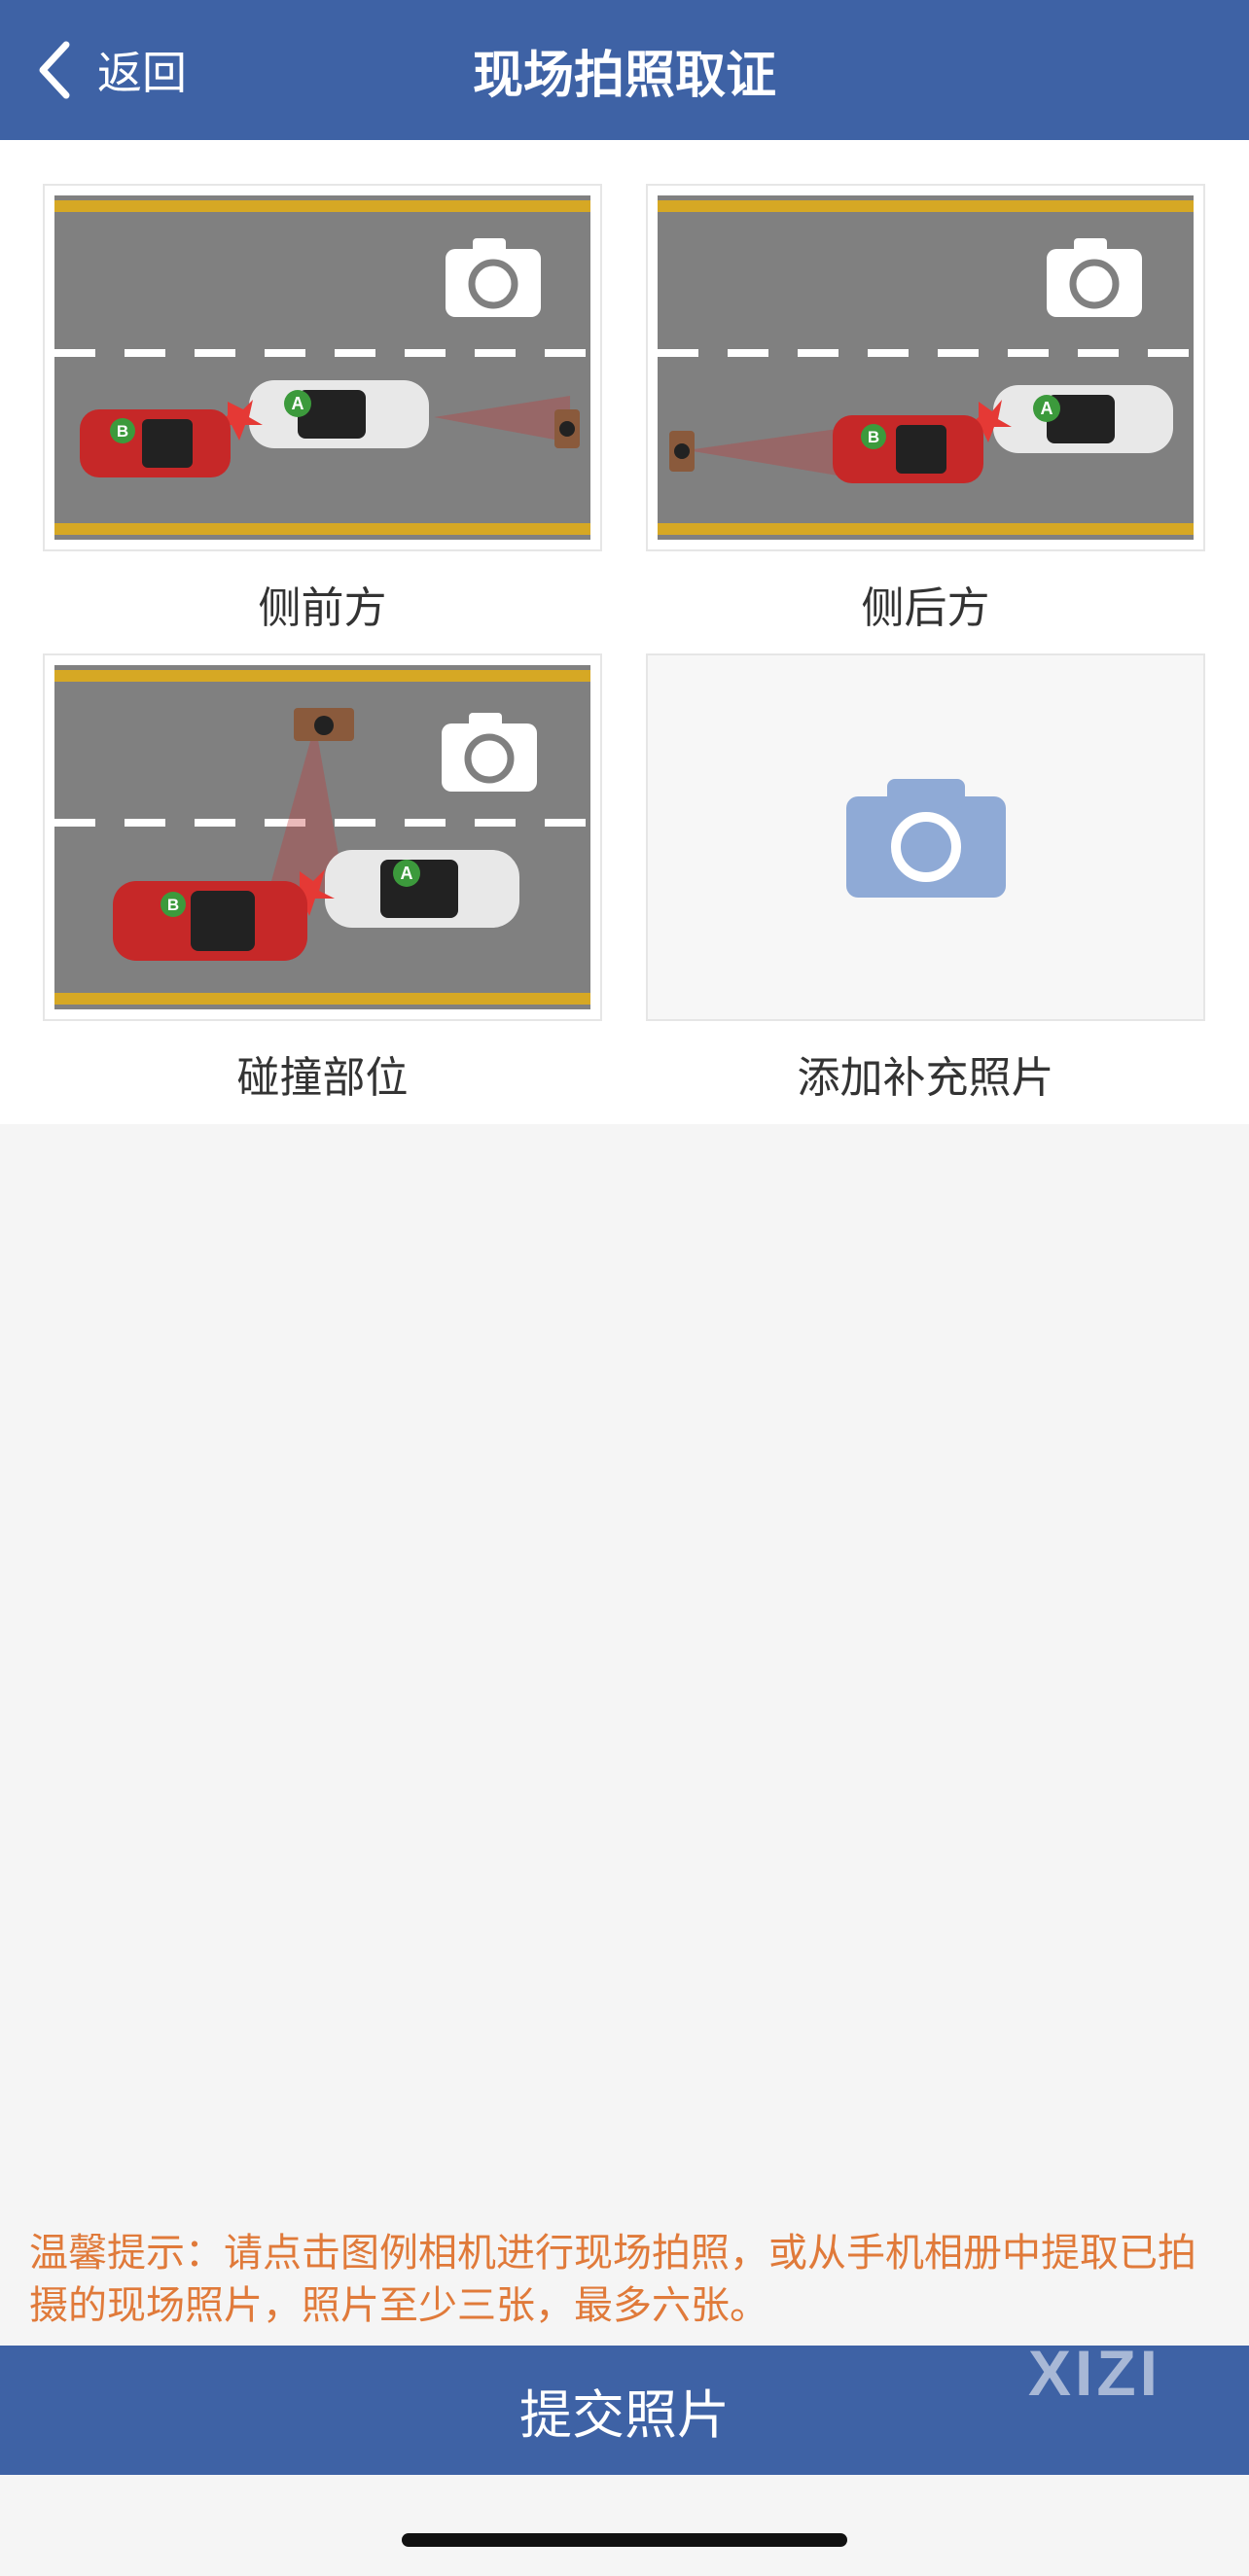 Image resolution: width=1249 pixels, height=2576 pixels. I want to click on photo-tile-rear-side: A B 侧后方, so click(925, 410).